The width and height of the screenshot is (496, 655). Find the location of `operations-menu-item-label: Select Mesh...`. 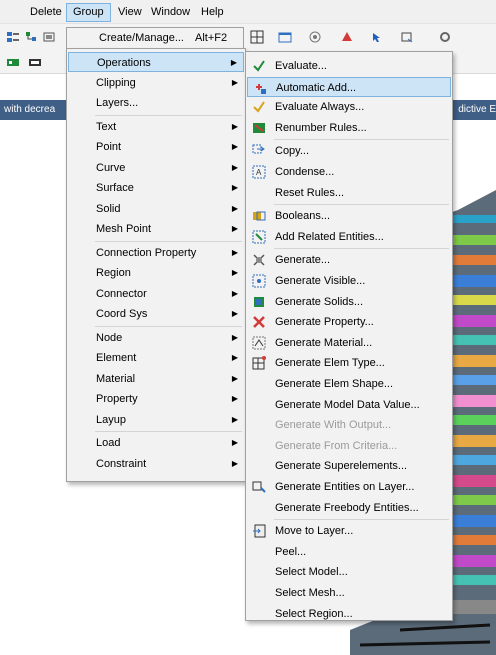

operations-menu-item-label: Select Mesh... is located at coordinates (310, 593).